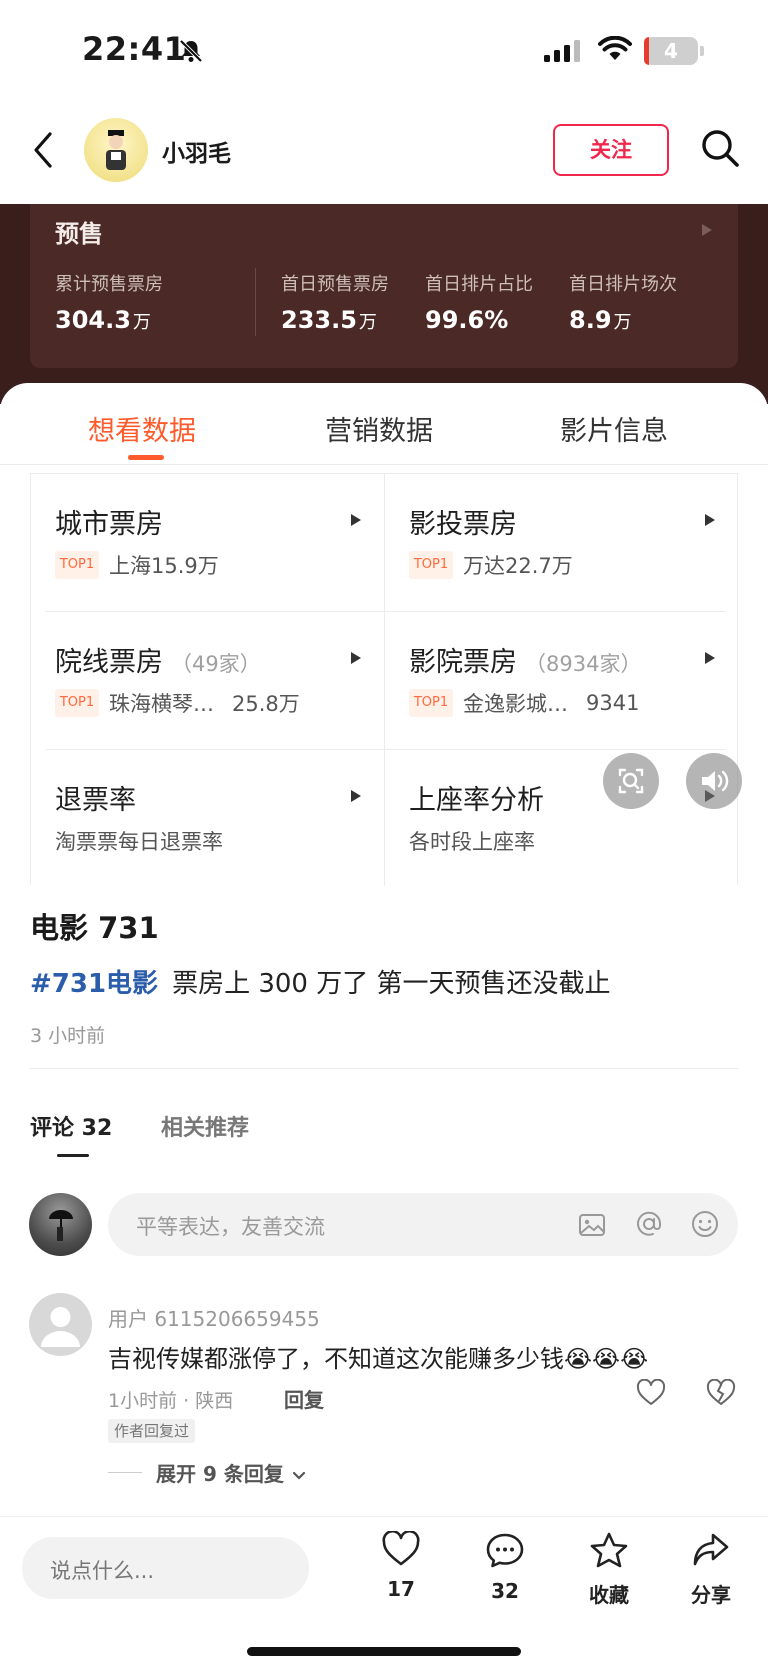 The width and height of the screenshot is (768, 1665). Describe the element at coordinates (379, 428) in the screenshot. I see `tab-marketing: 营销数据` at that location.